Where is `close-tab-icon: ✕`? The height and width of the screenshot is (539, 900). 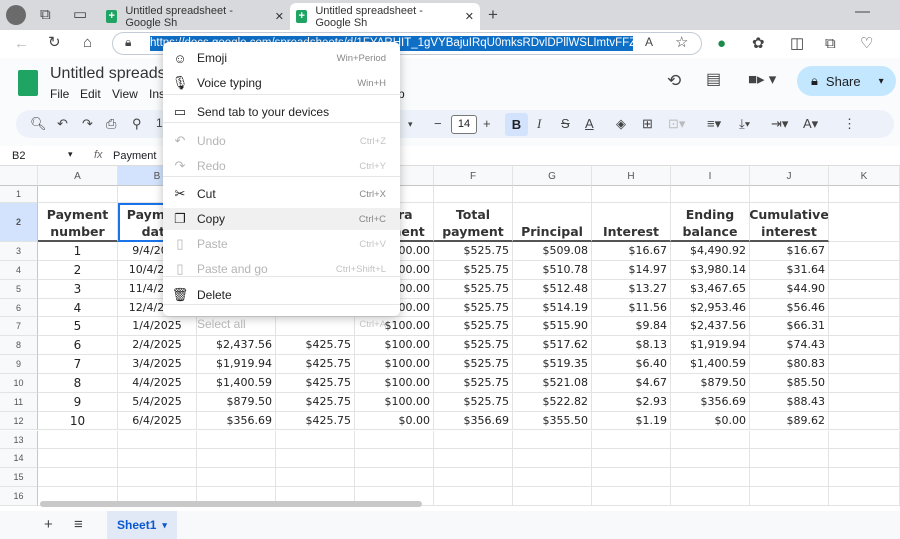 close-tab-icon: ✕ is located at coordinates (279, 16).